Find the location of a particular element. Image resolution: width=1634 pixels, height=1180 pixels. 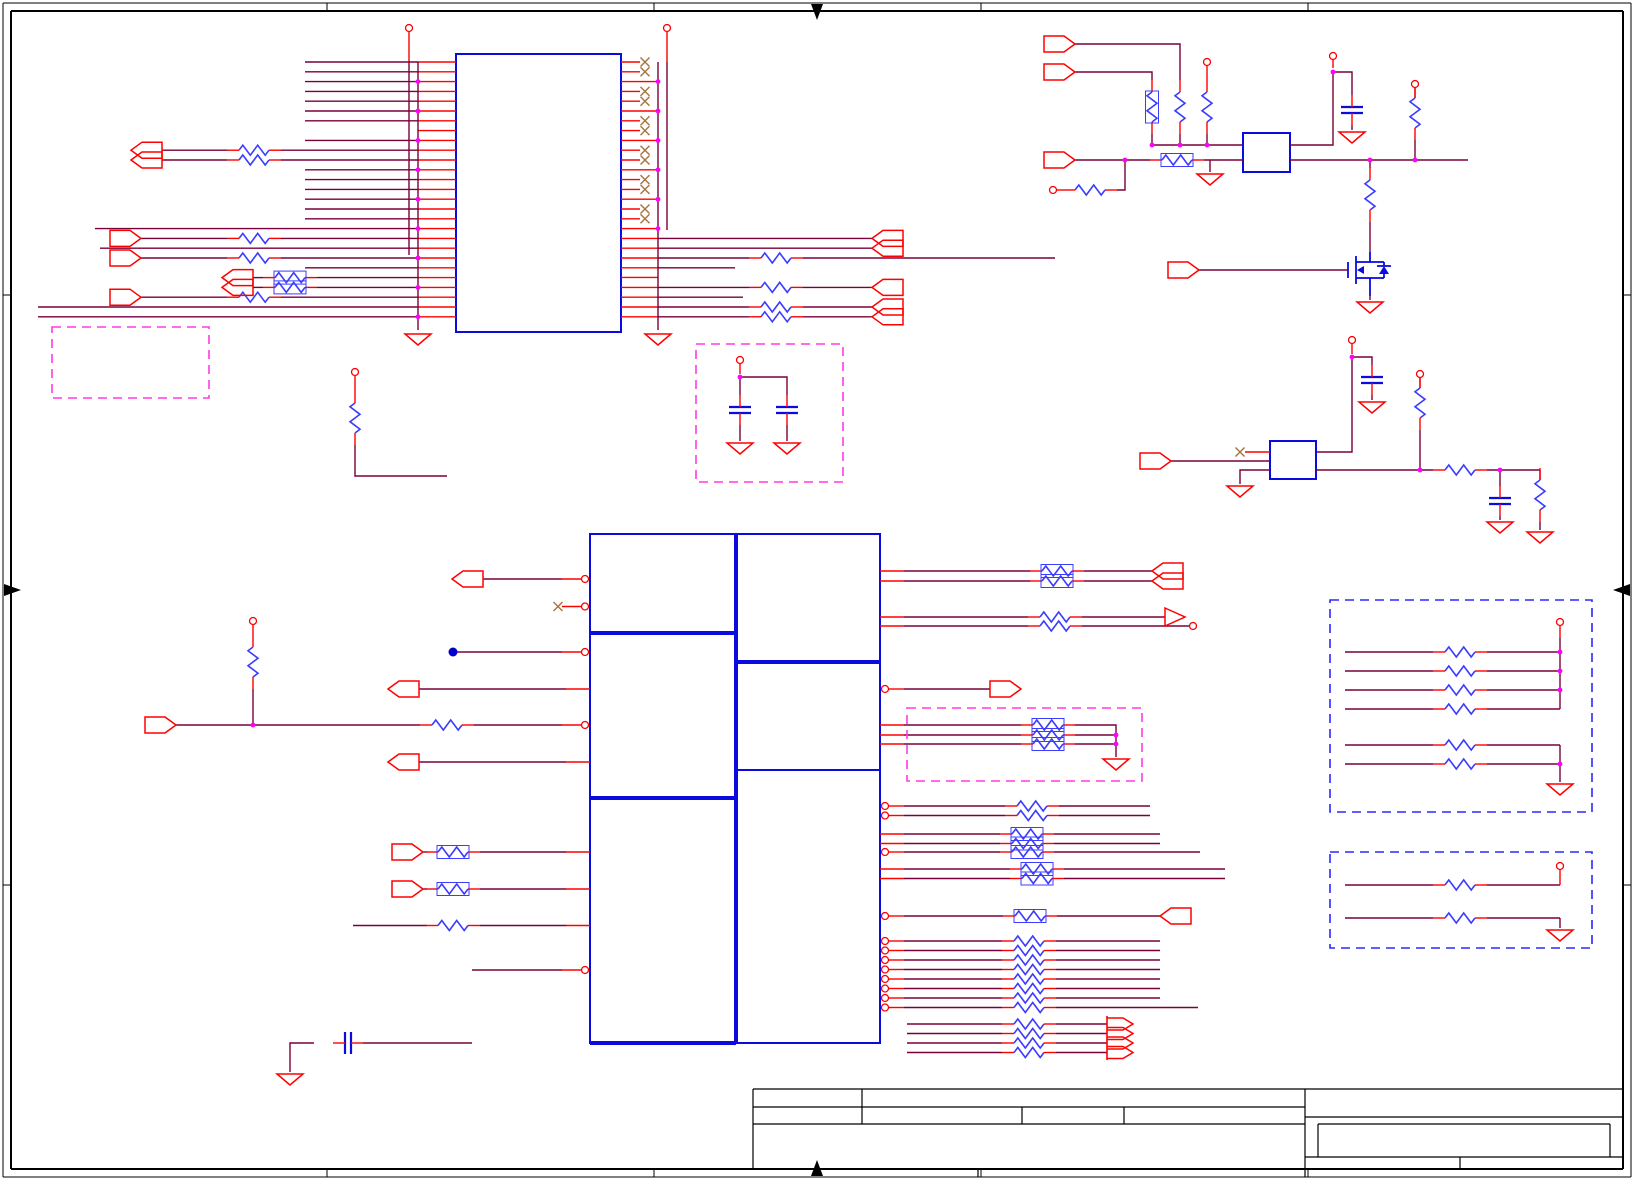

signal-arrow is located at coordinates (1175, 617).